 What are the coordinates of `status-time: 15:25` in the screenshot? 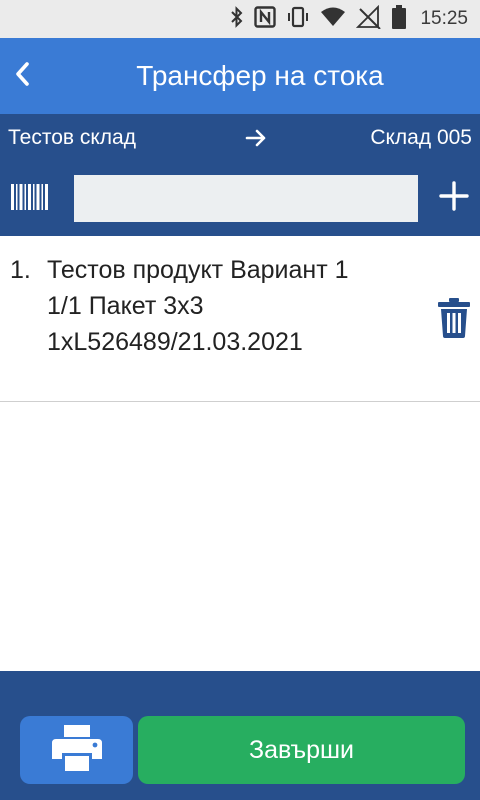 It's located at (444, 18).